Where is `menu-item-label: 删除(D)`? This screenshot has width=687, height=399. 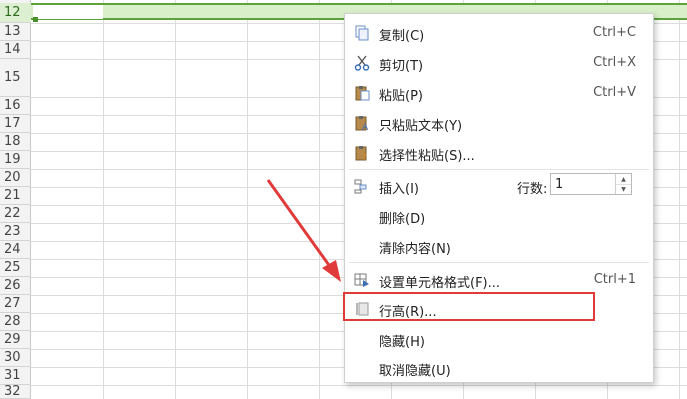
menu-item-label: 删除(D) is located at coordinates (402, 219).